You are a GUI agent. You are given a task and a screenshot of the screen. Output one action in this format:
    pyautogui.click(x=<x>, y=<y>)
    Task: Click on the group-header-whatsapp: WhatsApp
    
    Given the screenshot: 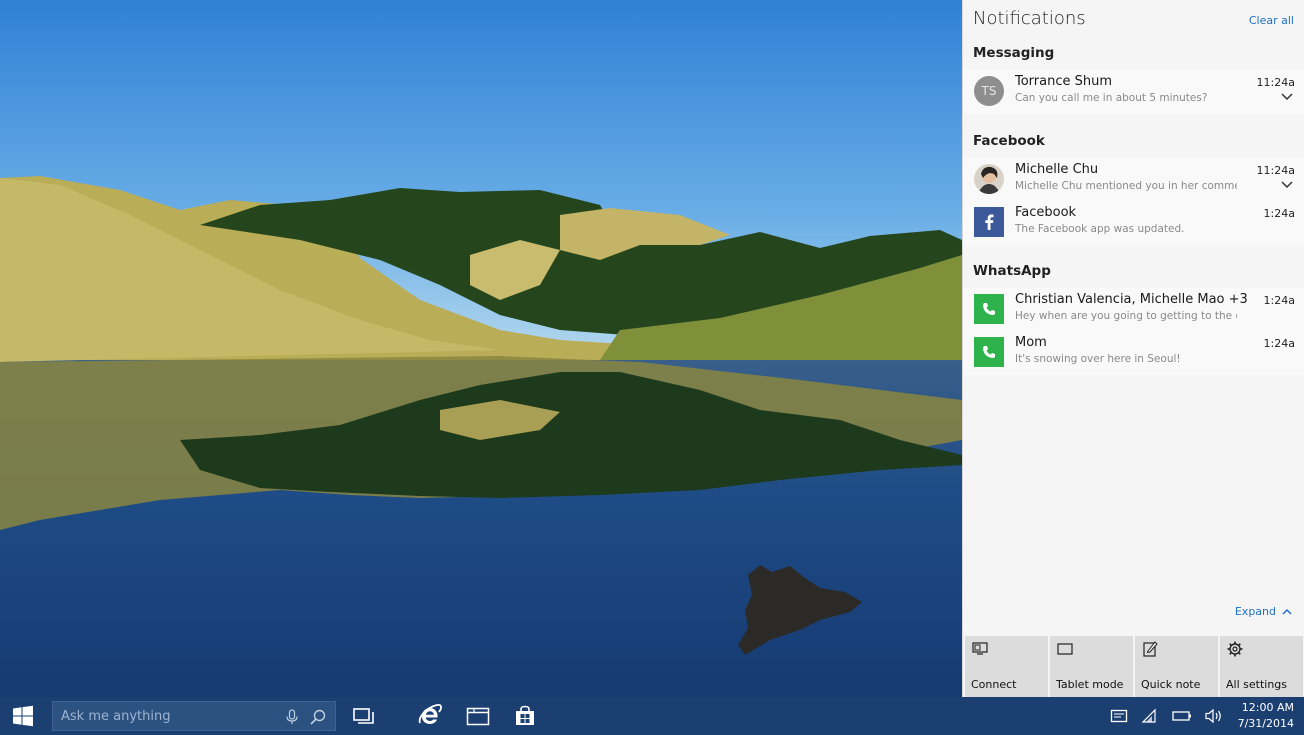 What is the action you would take?
    pyautogui.click(x=1012, y=271)
    